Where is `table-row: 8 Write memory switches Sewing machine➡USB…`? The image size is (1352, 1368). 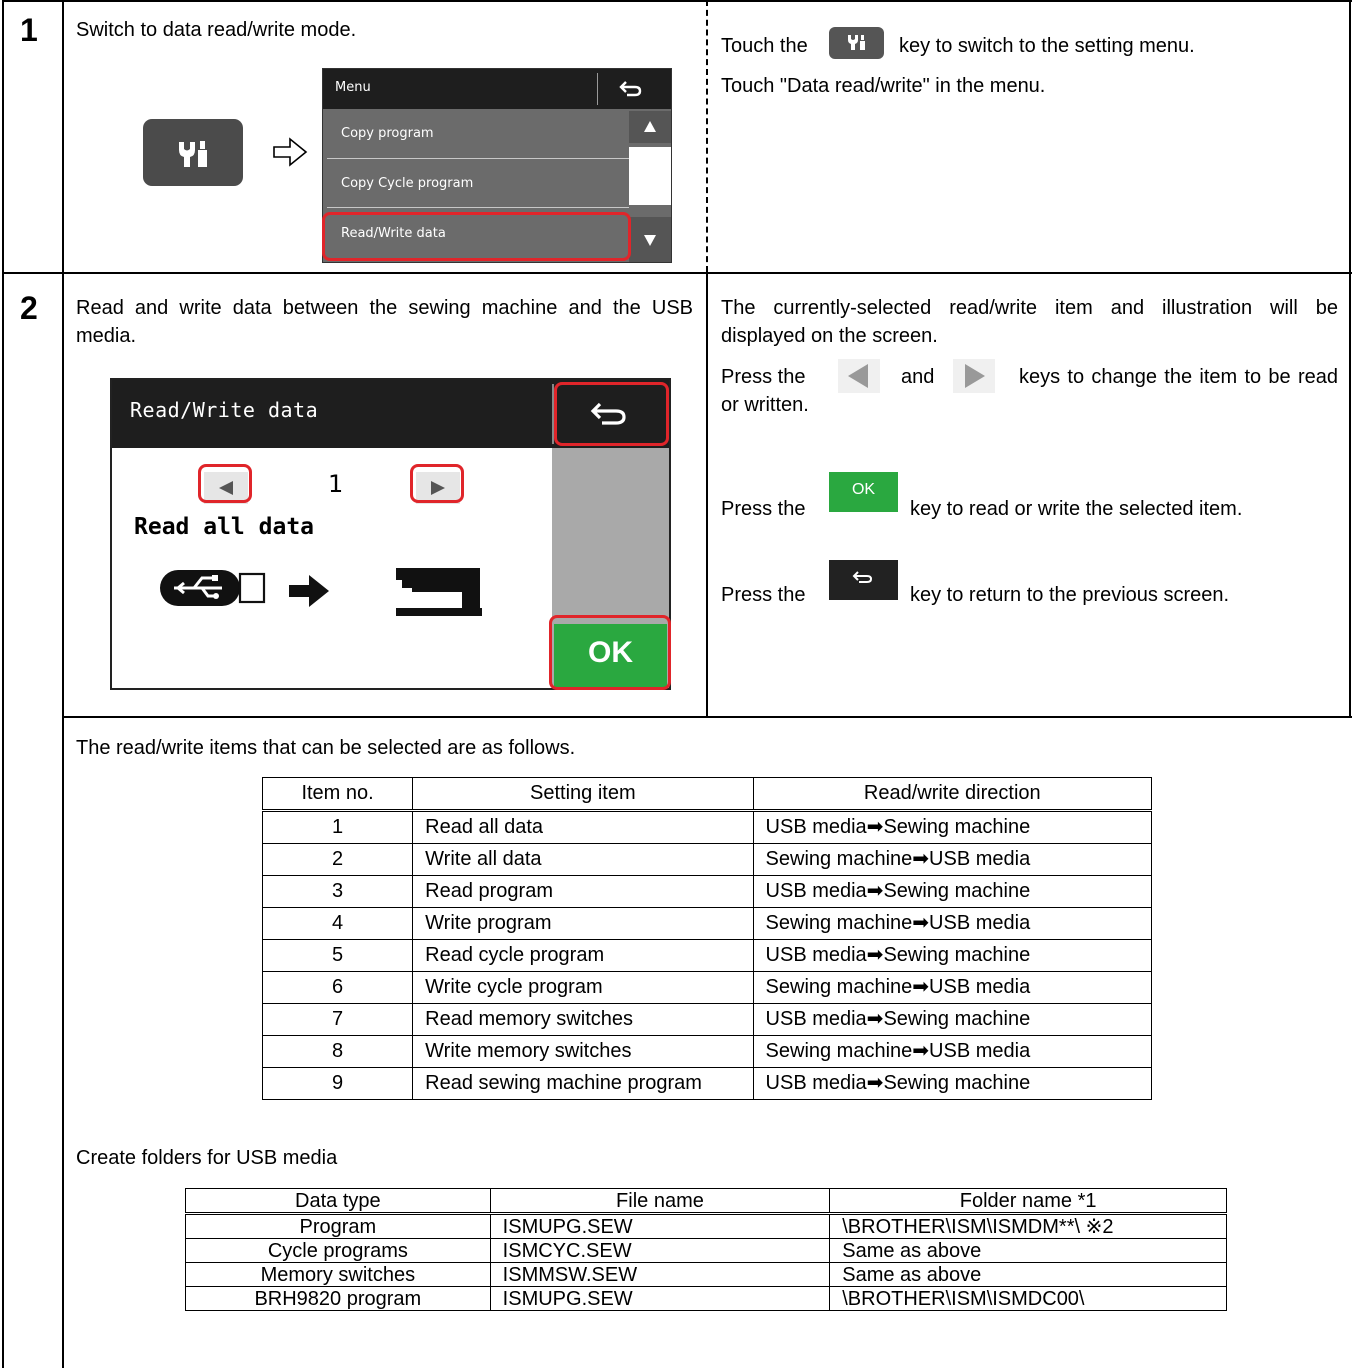
table-row: 8 Write memory switches Sewing machine➡USB… is located at coordinates (707, 1051).